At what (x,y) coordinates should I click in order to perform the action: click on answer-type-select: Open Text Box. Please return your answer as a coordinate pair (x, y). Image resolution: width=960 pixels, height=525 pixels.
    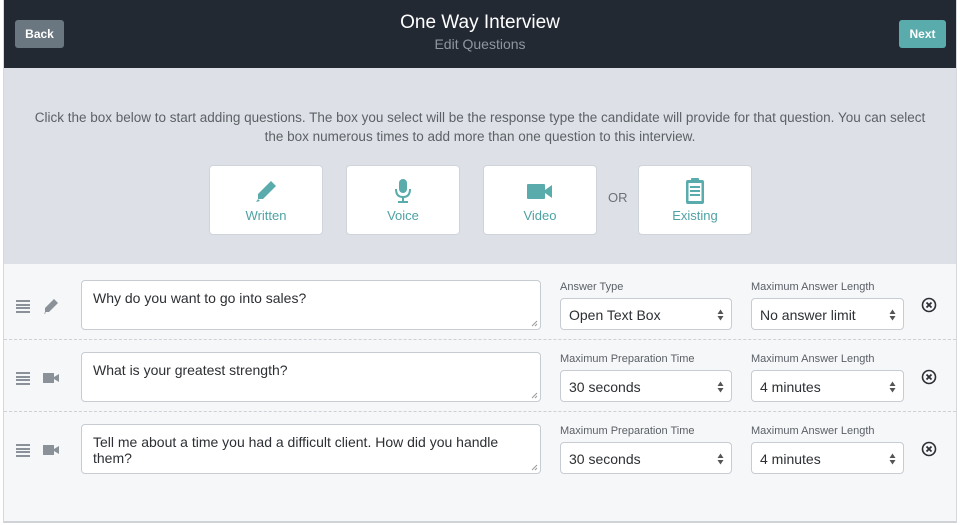
    Looking at the image, I should click on (646, 314).